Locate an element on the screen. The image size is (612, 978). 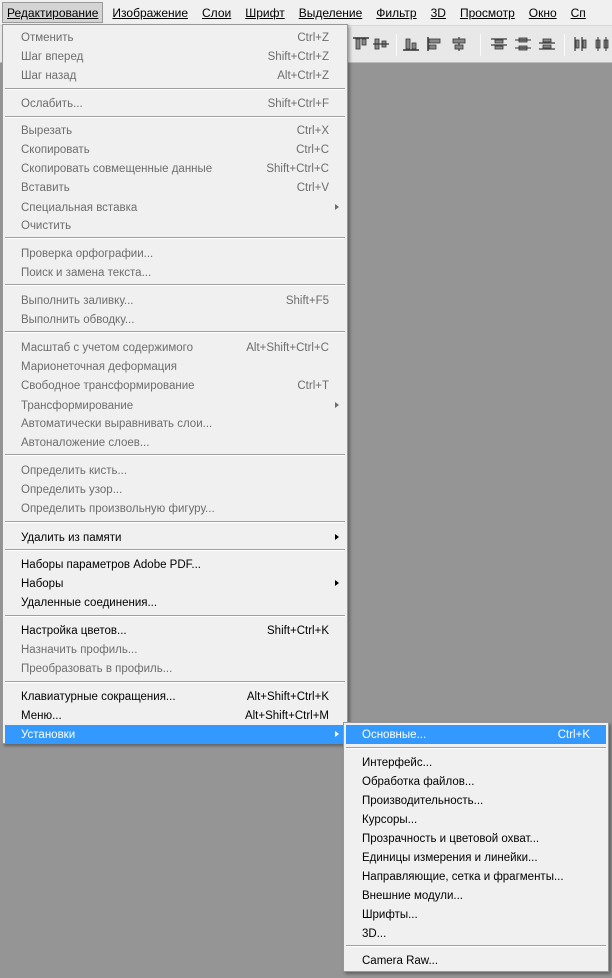
distribute-left-icon is located at coordinates (581, 44).